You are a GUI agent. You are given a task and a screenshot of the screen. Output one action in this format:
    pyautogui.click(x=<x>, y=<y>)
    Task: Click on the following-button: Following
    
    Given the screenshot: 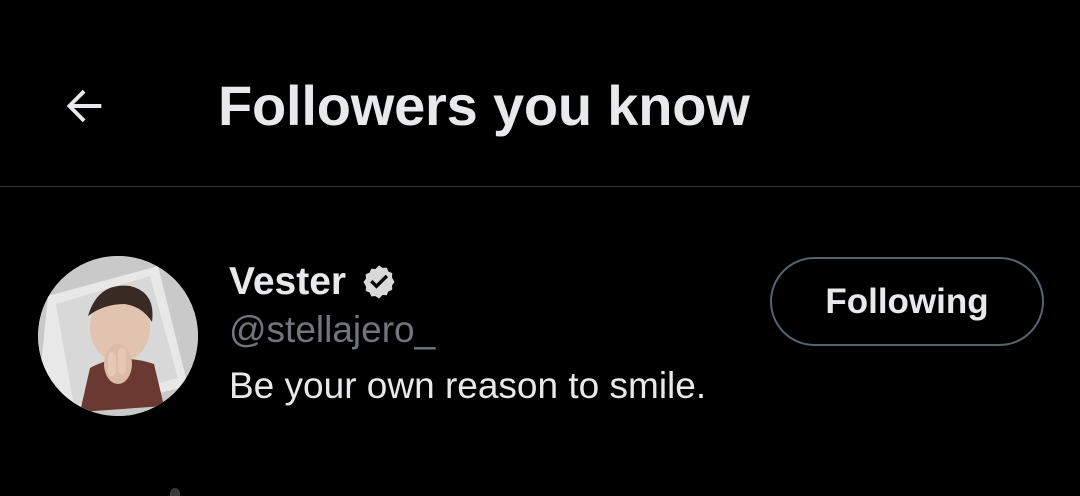 What is the action you would take?
    pyautogui.click(x=907, y=301)
    